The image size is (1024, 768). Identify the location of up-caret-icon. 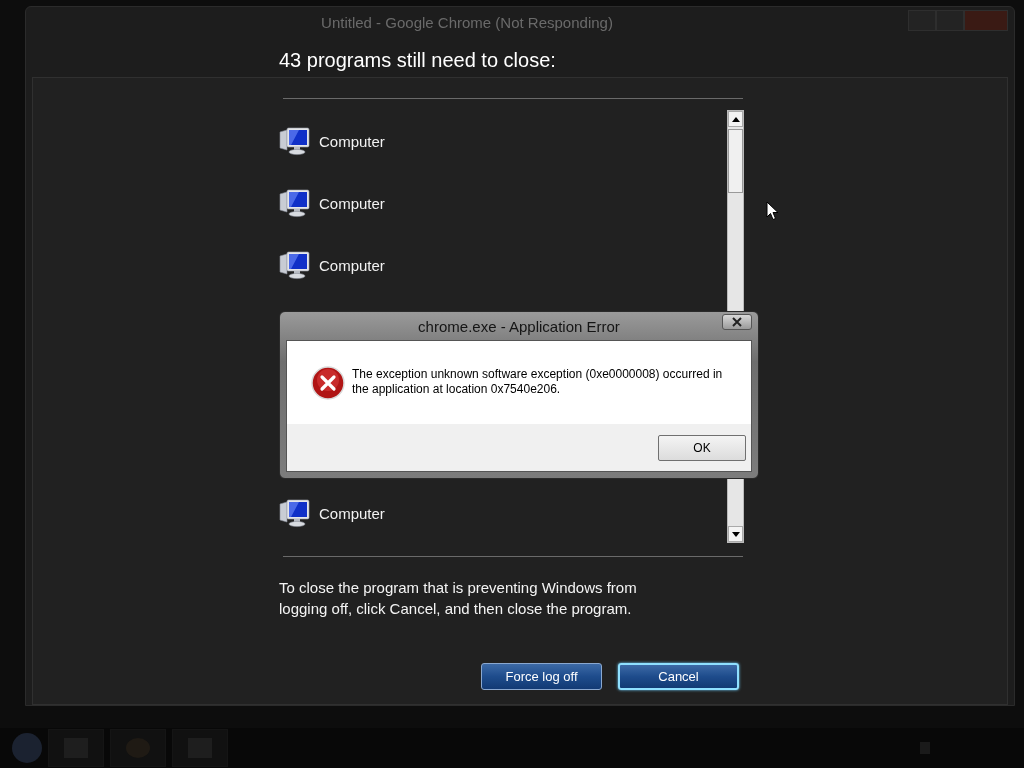
(735, 119).